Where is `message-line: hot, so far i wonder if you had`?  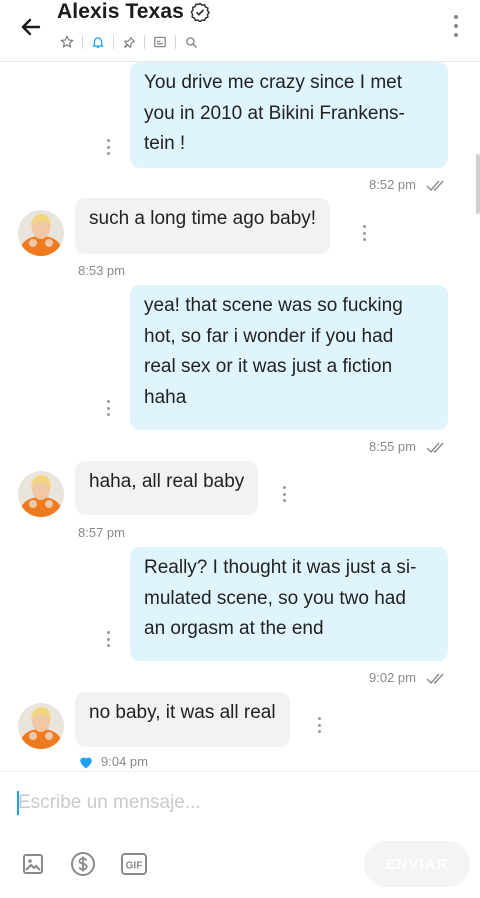
message-line: hot, so far i wonder if you had is located at coordinates (269, 336).